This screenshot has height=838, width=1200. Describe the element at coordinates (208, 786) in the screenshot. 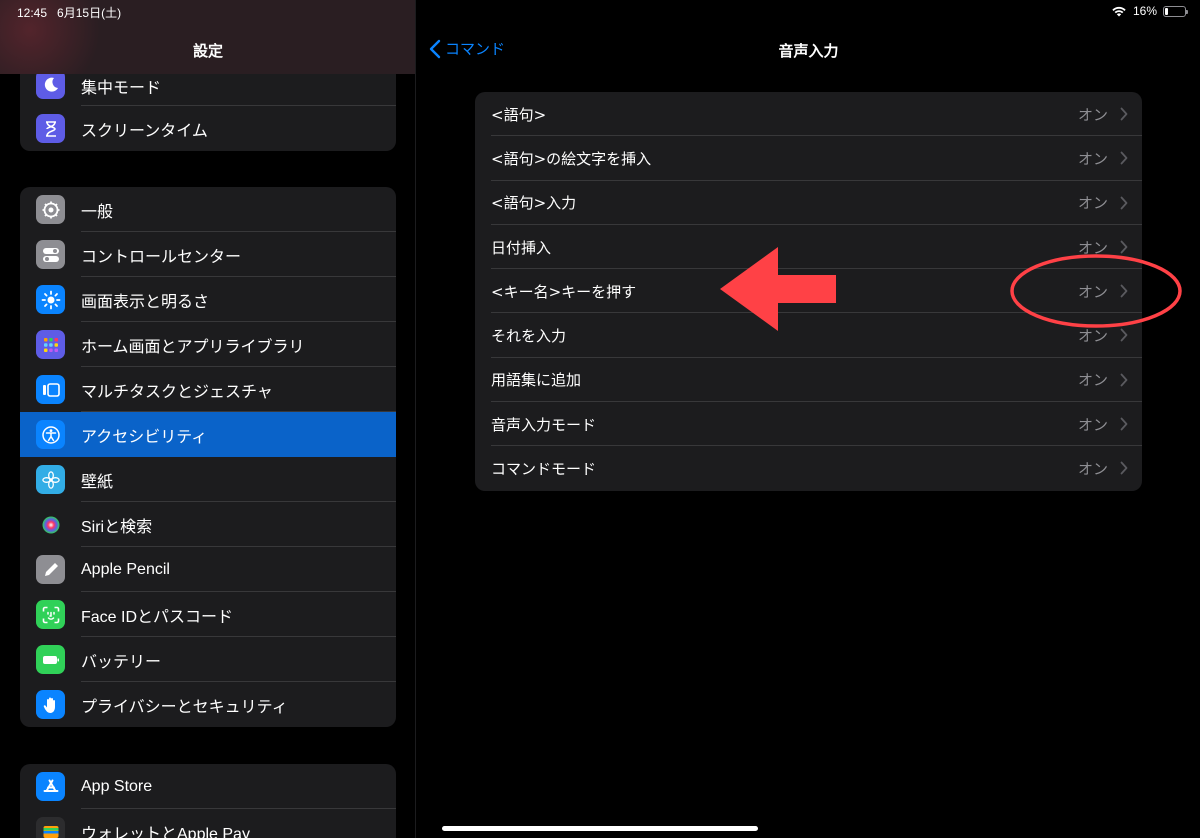

I see `sidebar-item: App Store` at that location.